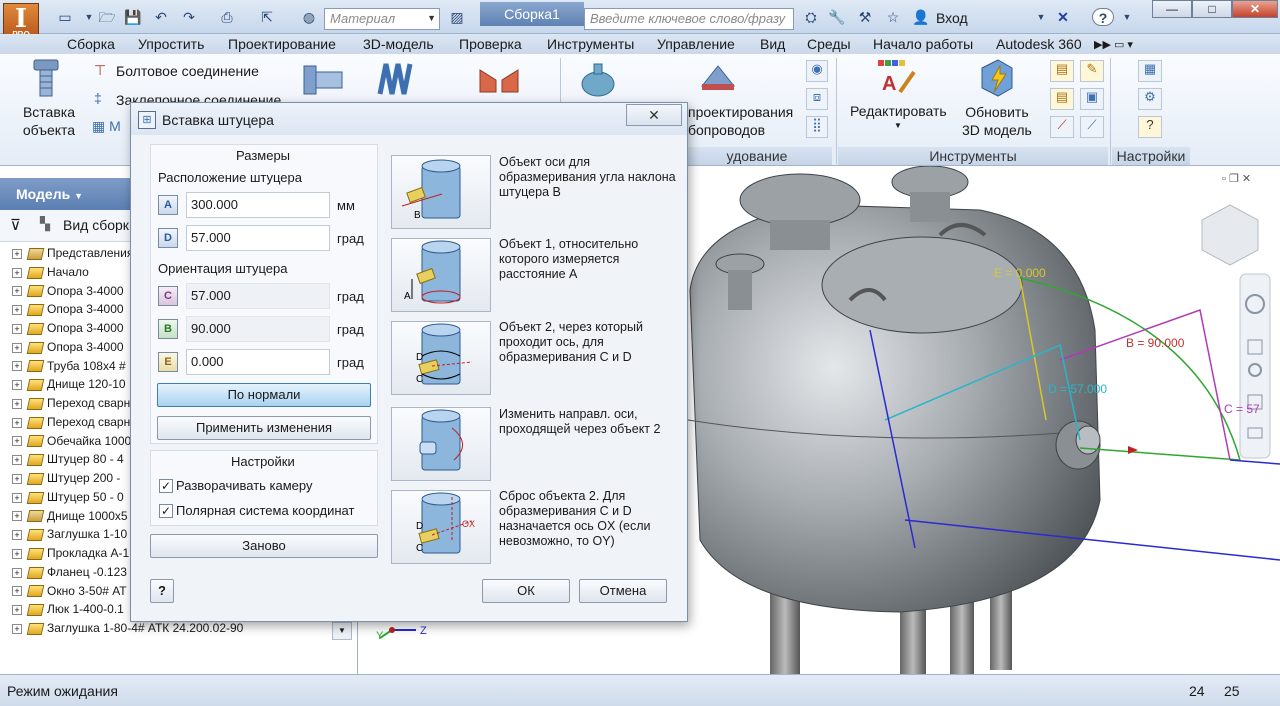 Image resolution: width=1280 pixels, height=706 pixels. What do you see at coordinates (1103, 17) in the screenshot?
I see `help-icon: ?` at bounding box center [1103, 17].